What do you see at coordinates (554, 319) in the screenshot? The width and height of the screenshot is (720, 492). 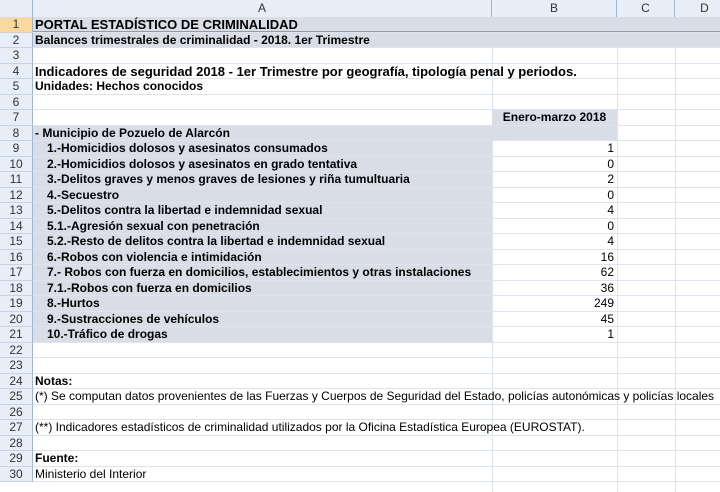 I see `cell-b: 45` at bounding box center [554, 319].